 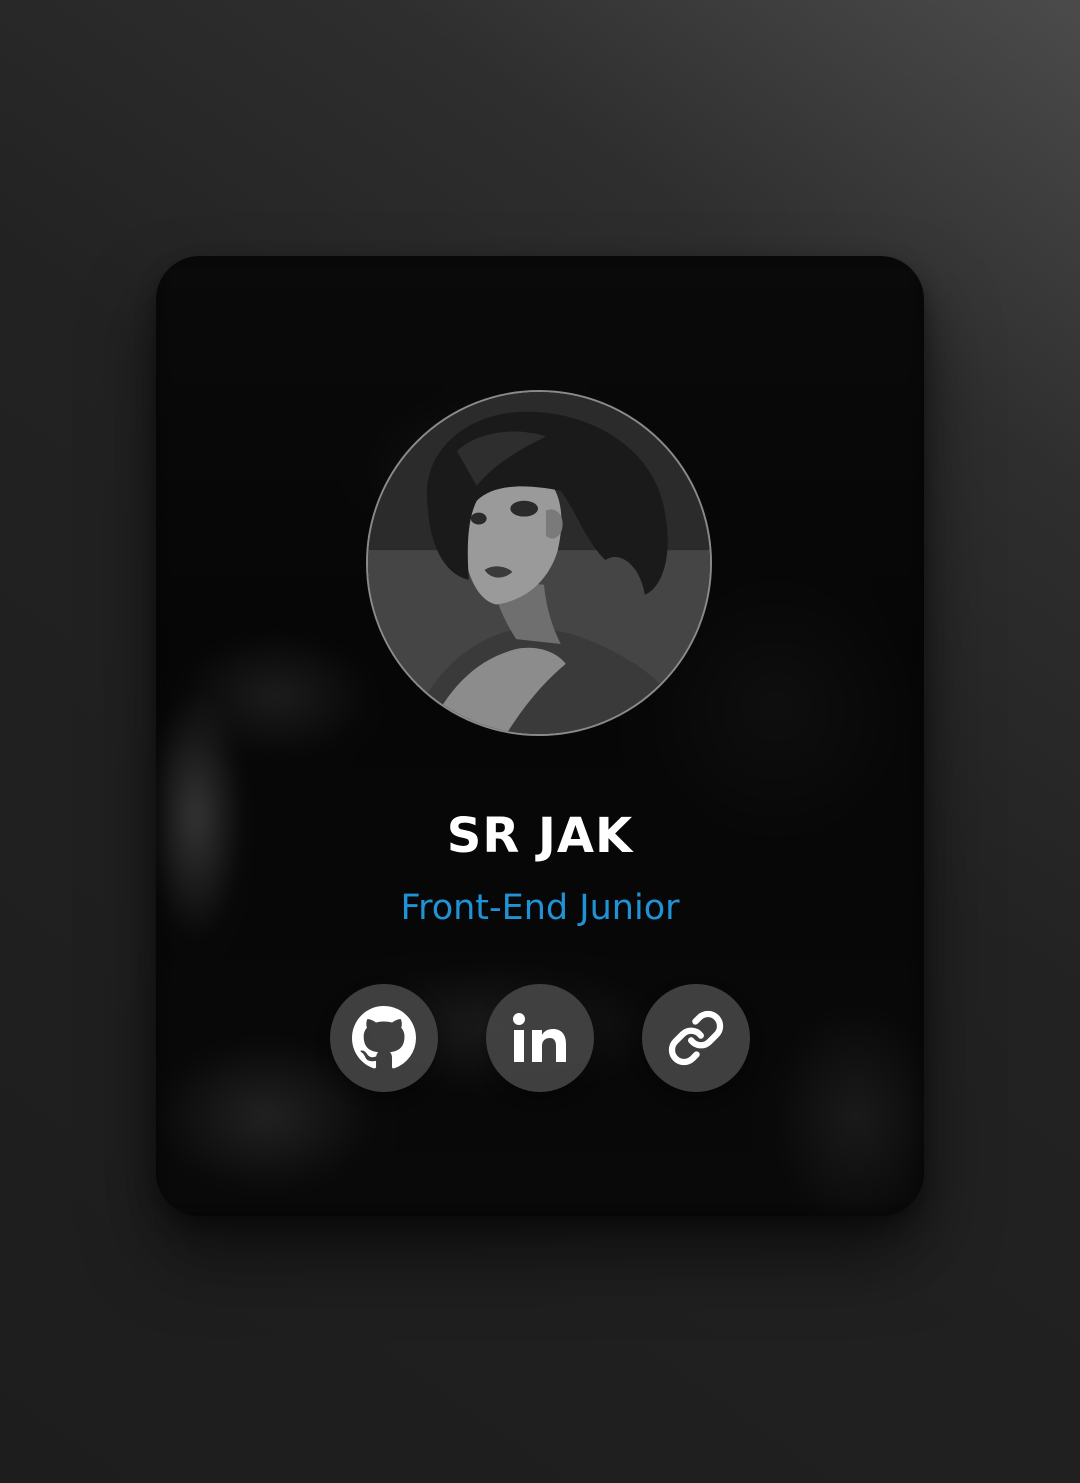 I want to click on link-icon, so click(x=696, y=1038).